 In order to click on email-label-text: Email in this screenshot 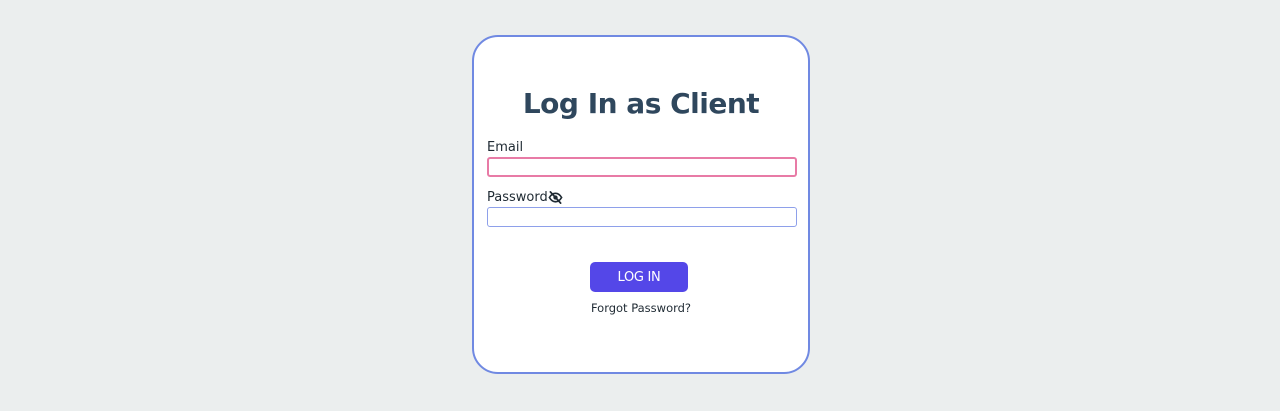, I will do `click(505, 147)`.